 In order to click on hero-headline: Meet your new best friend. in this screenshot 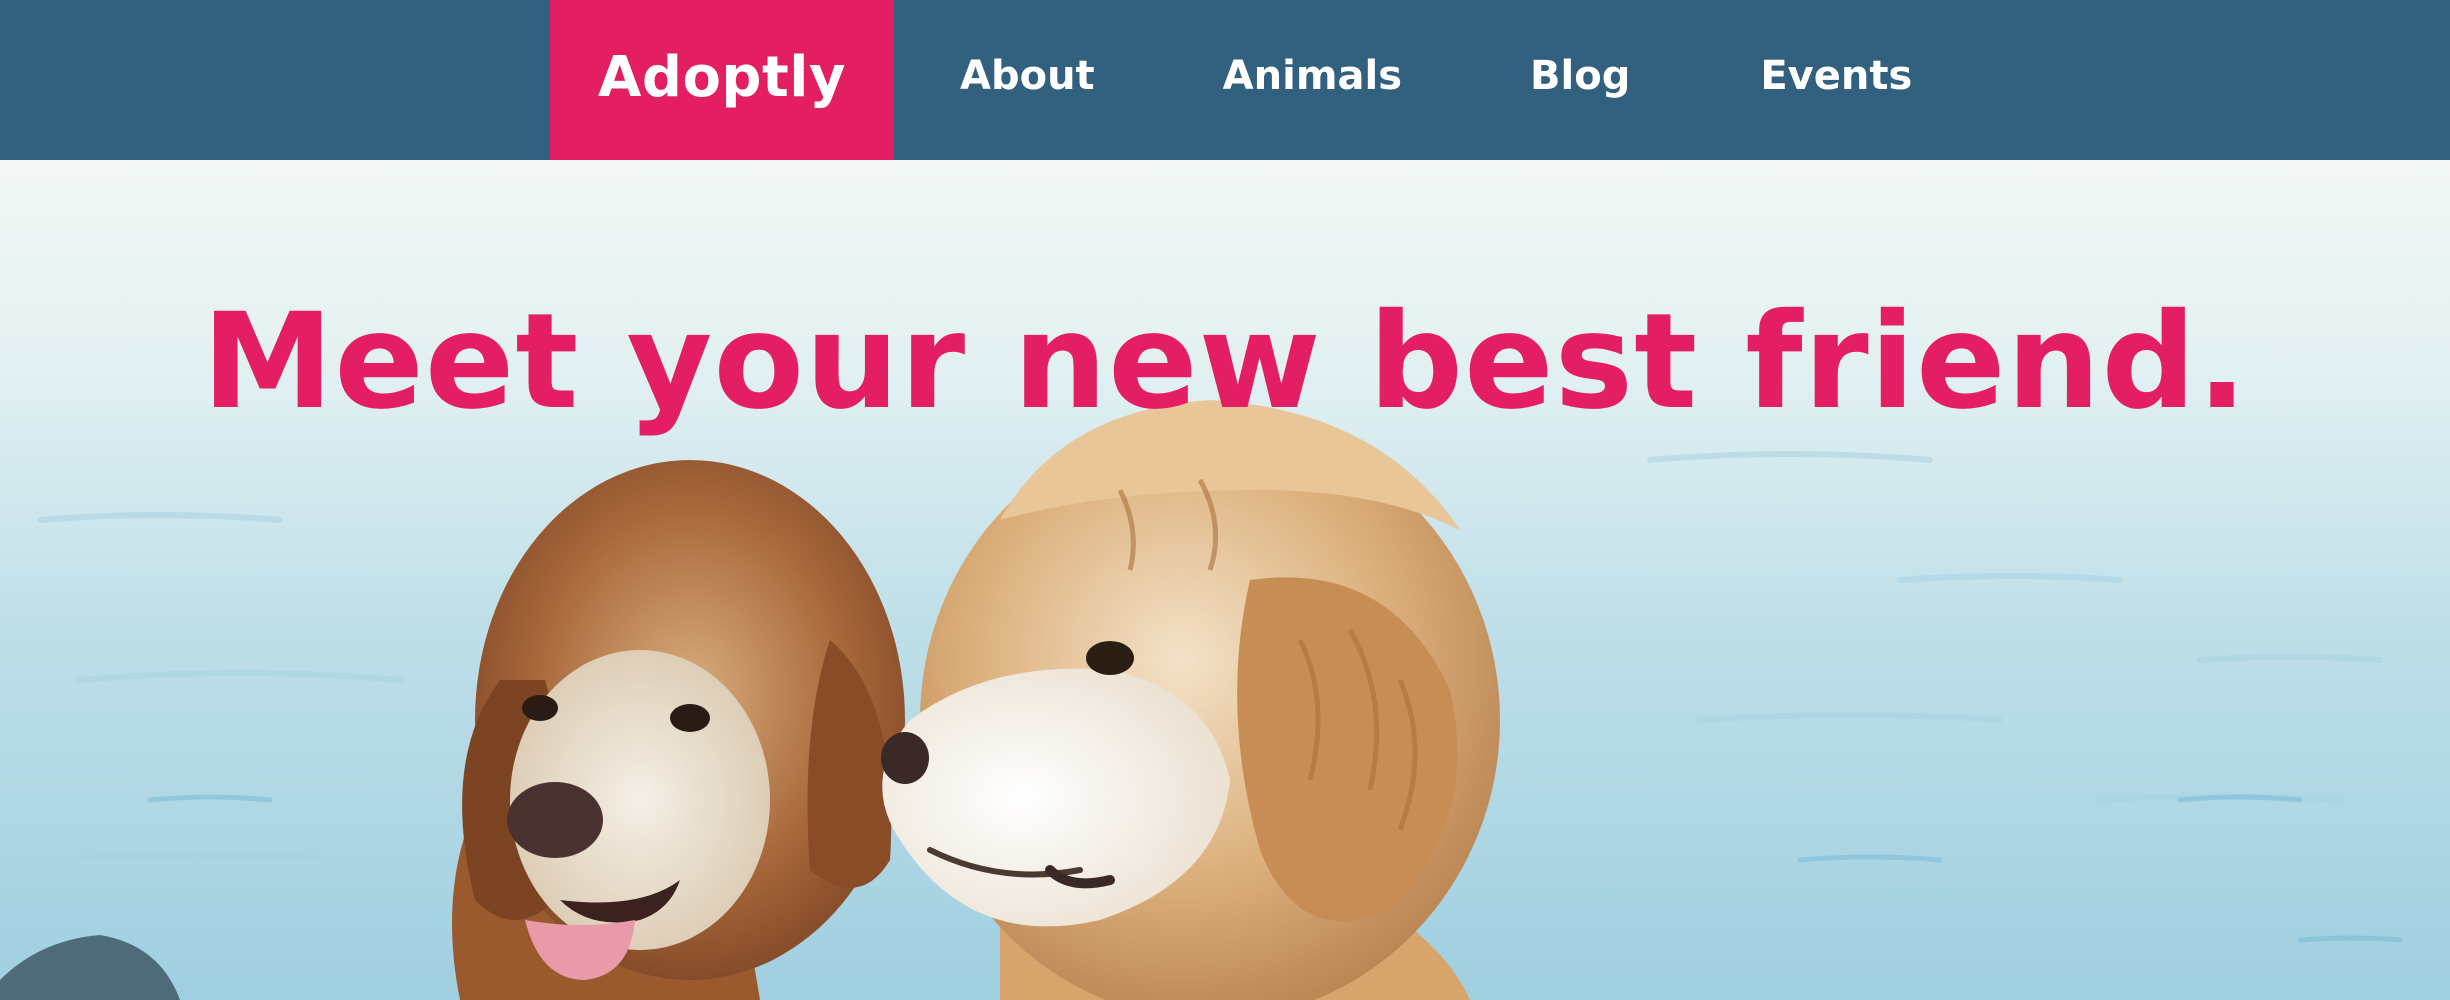, I will do `click(1225, 362)`.